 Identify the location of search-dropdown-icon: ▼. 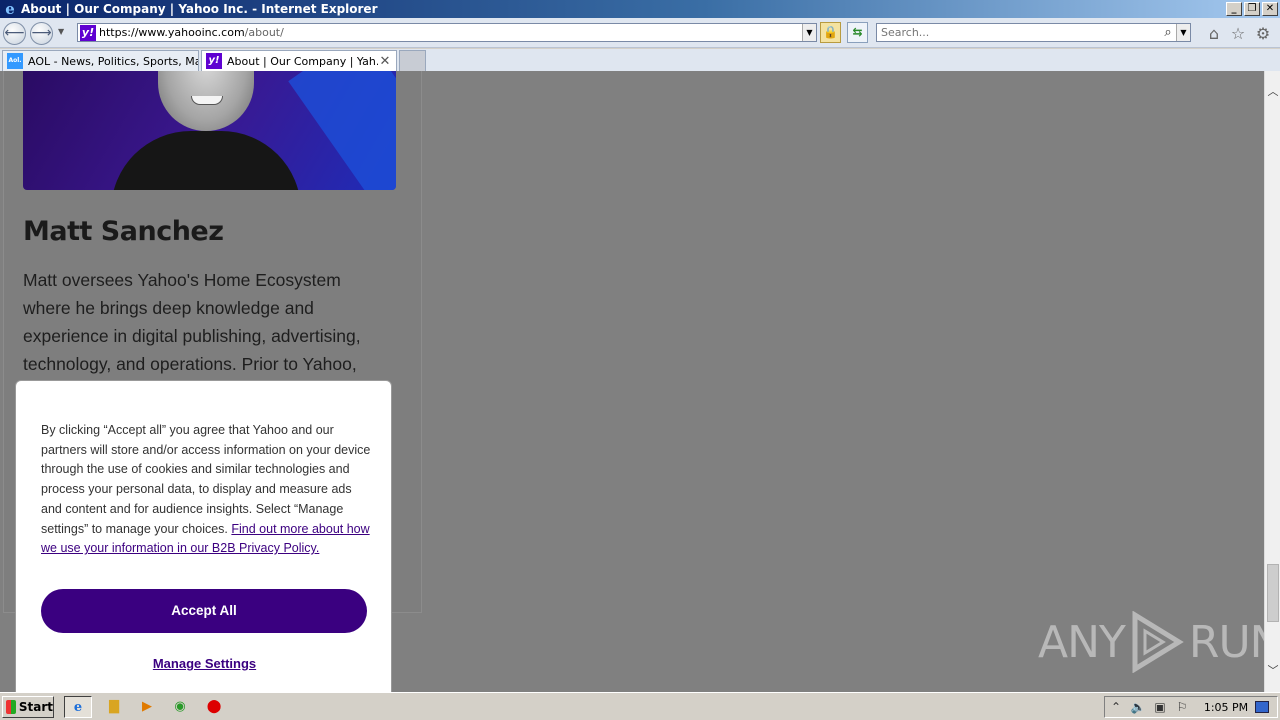
(1183, 32).